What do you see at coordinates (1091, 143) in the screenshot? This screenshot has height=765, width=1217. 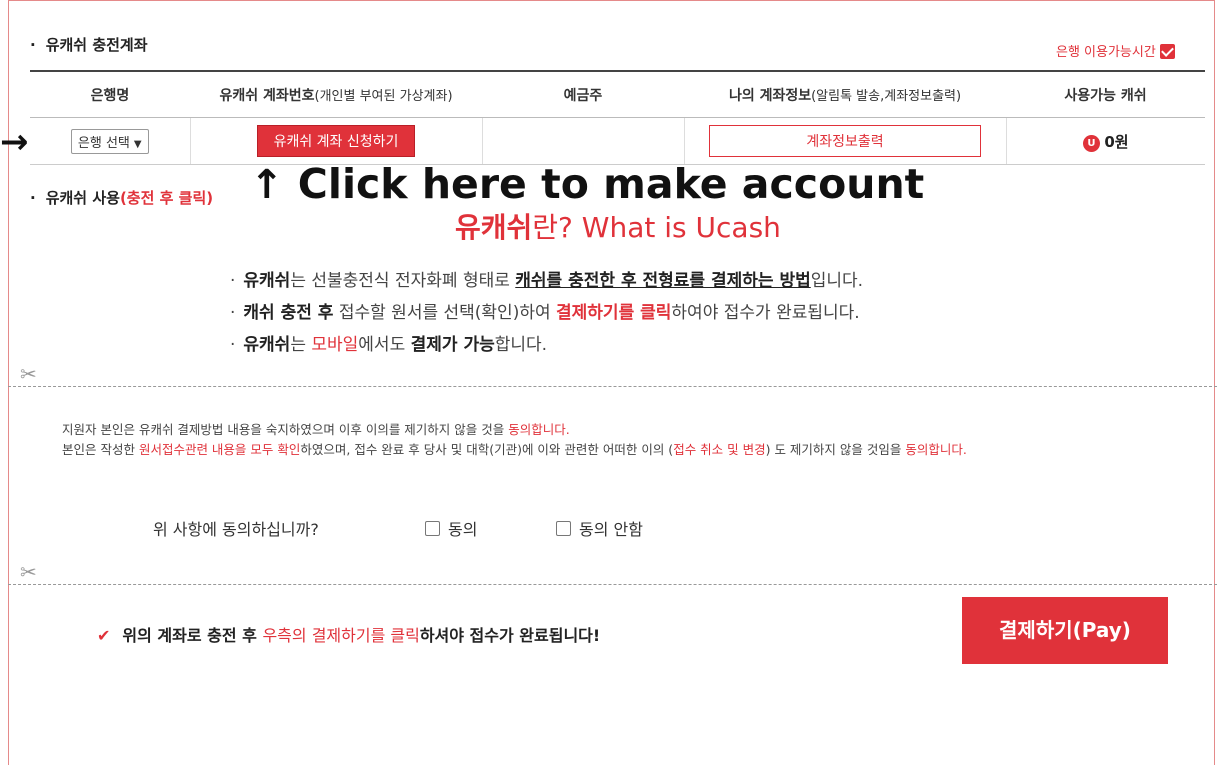 I see `ucash-coin-icon: U` at bounding box center [1091, 143].